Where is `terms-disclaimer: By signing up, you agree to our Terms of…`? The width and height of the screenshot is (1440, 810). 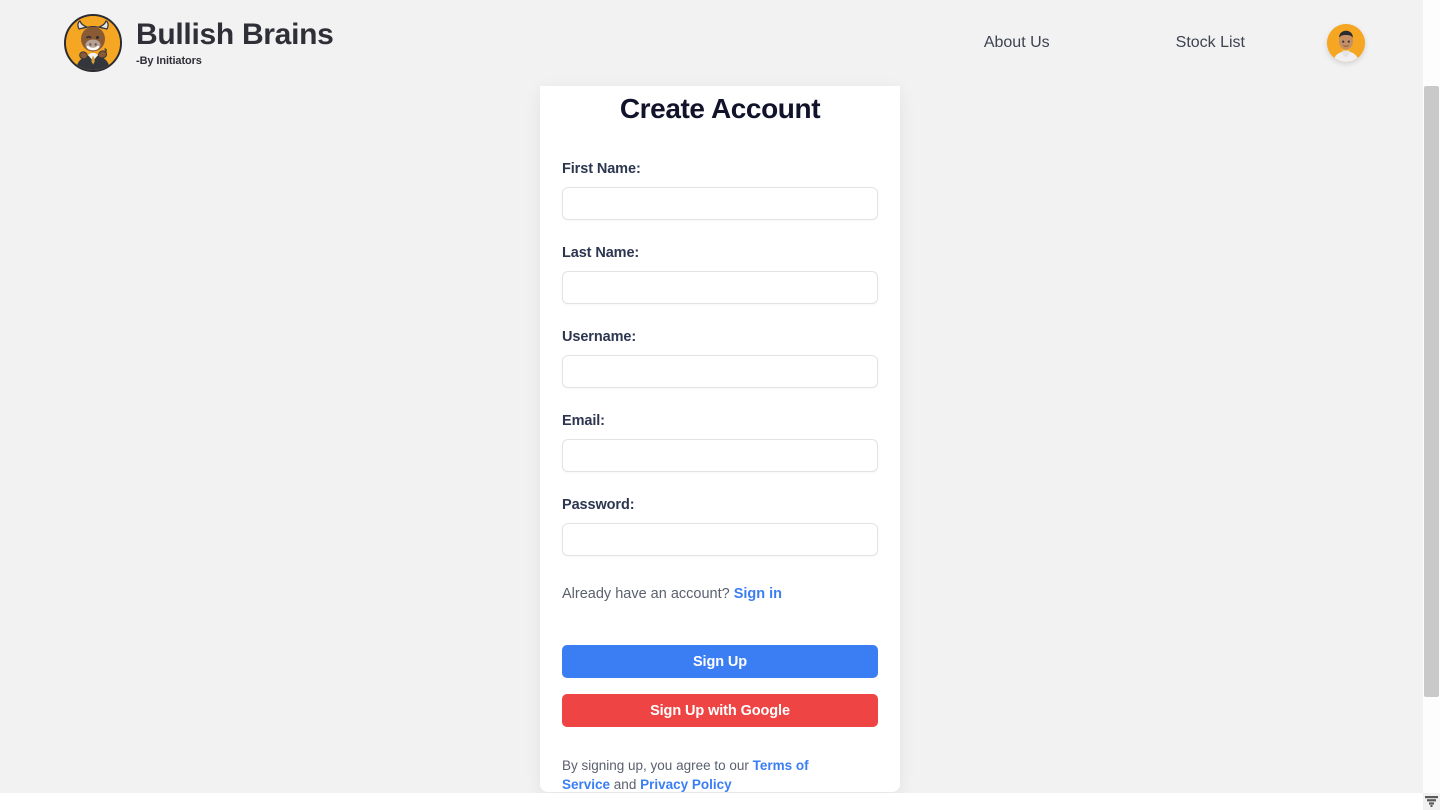
terms-disclaimer: By signing up, you agree to our Terms of… is located at coordinates (705, 774).